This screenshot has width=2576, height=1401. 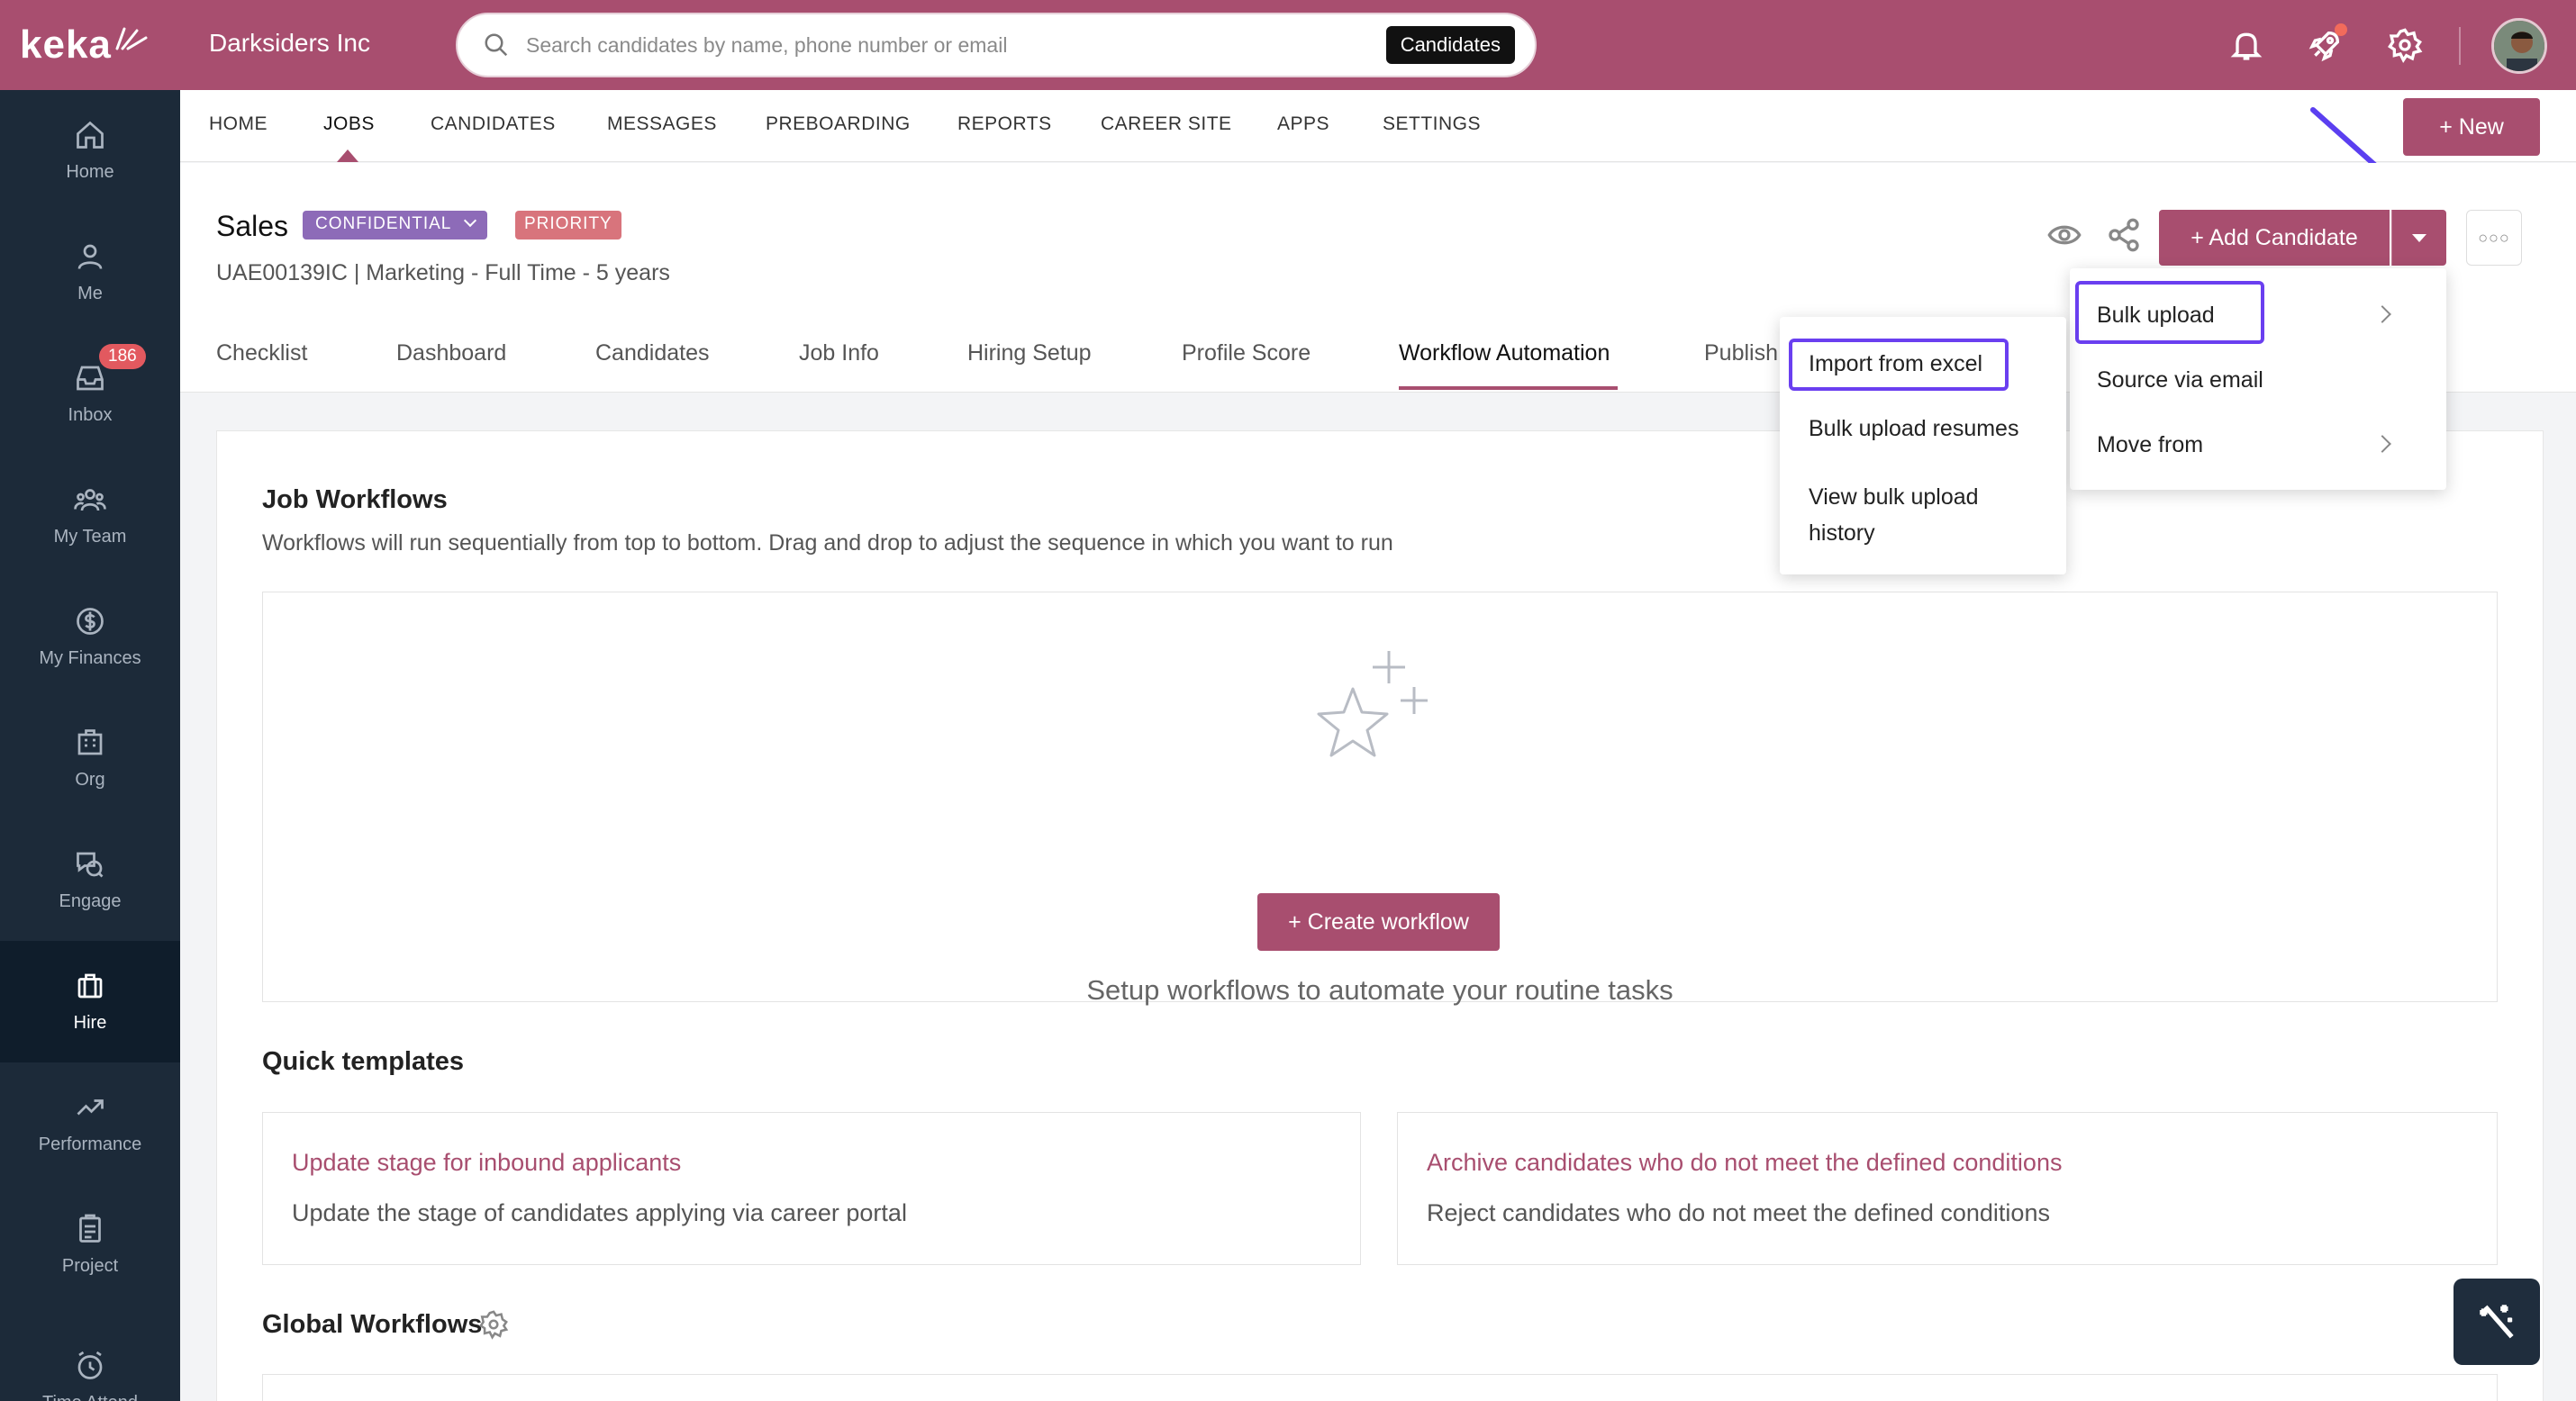 I want to click on notification-bell-icon, so click(x=2246, y=45).